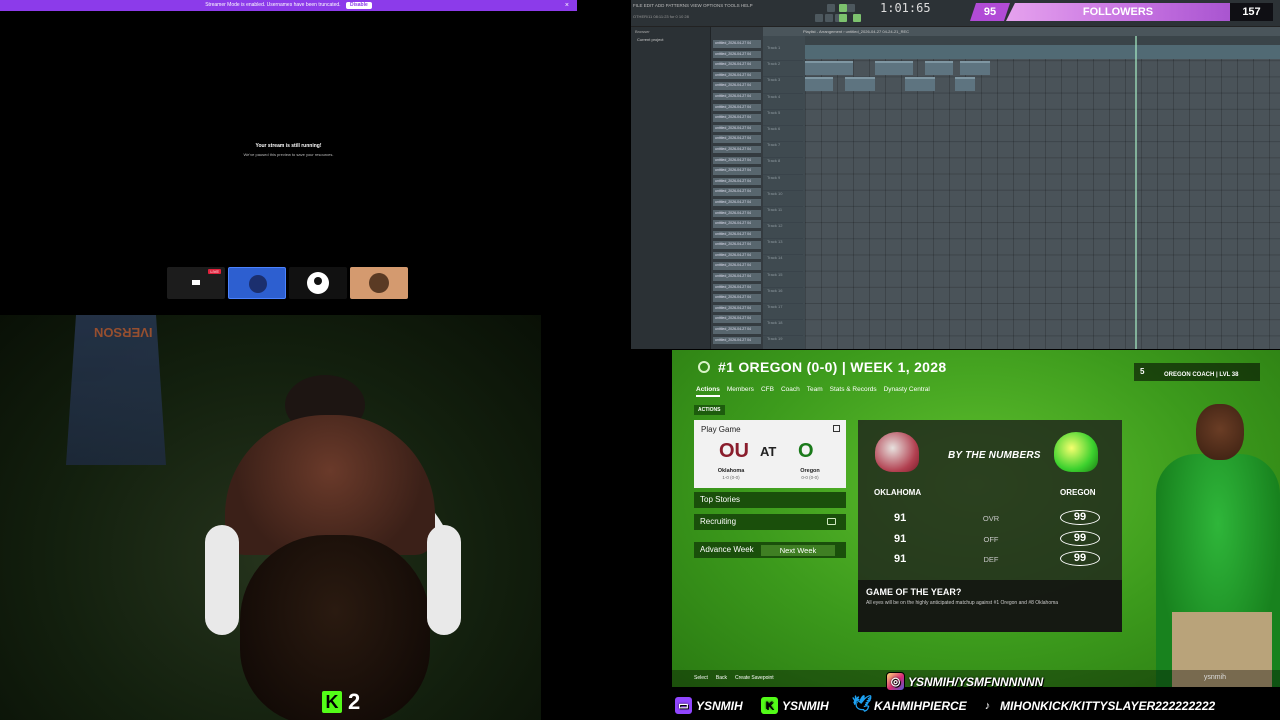  Describe the element at coordinates (783, 328) in the screenshot. I see `track-label: Track 18` at that location.